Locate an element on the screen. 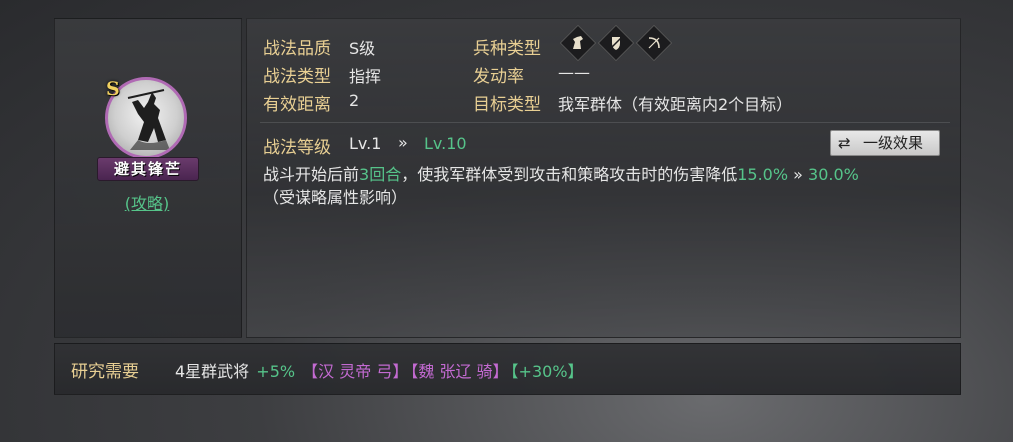 Image resolution: width=1013 pixels, height=442 pixels. strategy-guide-link: (攻略) is located at coordinates (147, 202).